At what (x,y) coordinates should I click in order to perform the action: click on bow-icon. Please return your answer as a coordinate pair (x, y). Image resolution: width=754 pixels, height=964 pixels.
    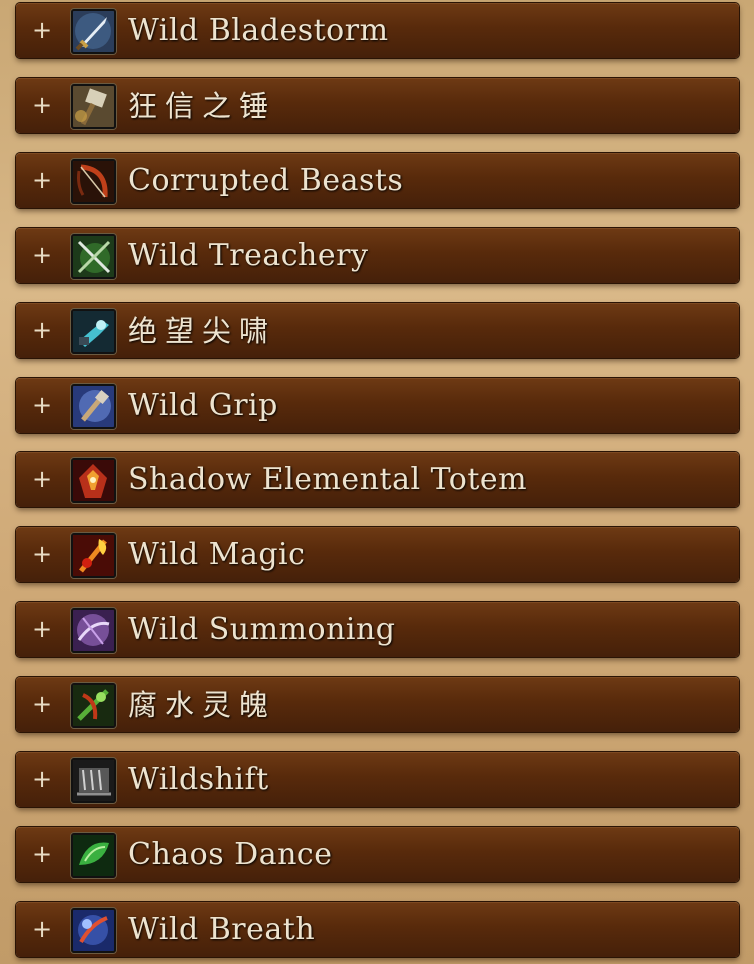
    Looking at the image, I should click on (93, 181).